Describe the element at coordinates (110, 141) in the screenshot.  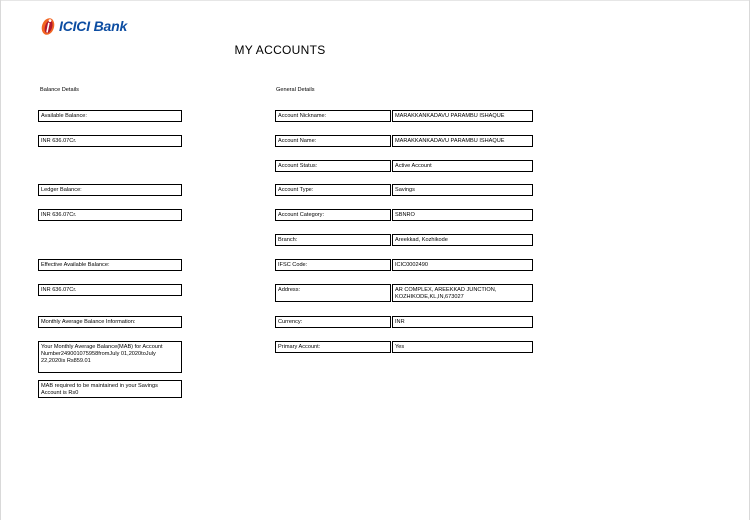
I see `available-balance-value: INR 636.07Cr.` at that location.